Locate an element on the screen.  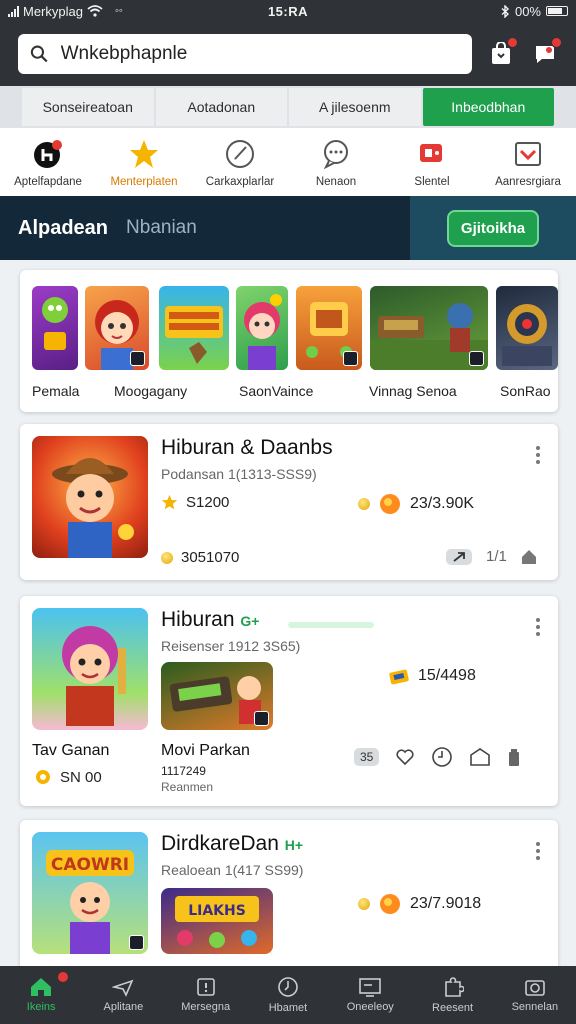
nav-6: Reesent is located at coordinates (452, 995).